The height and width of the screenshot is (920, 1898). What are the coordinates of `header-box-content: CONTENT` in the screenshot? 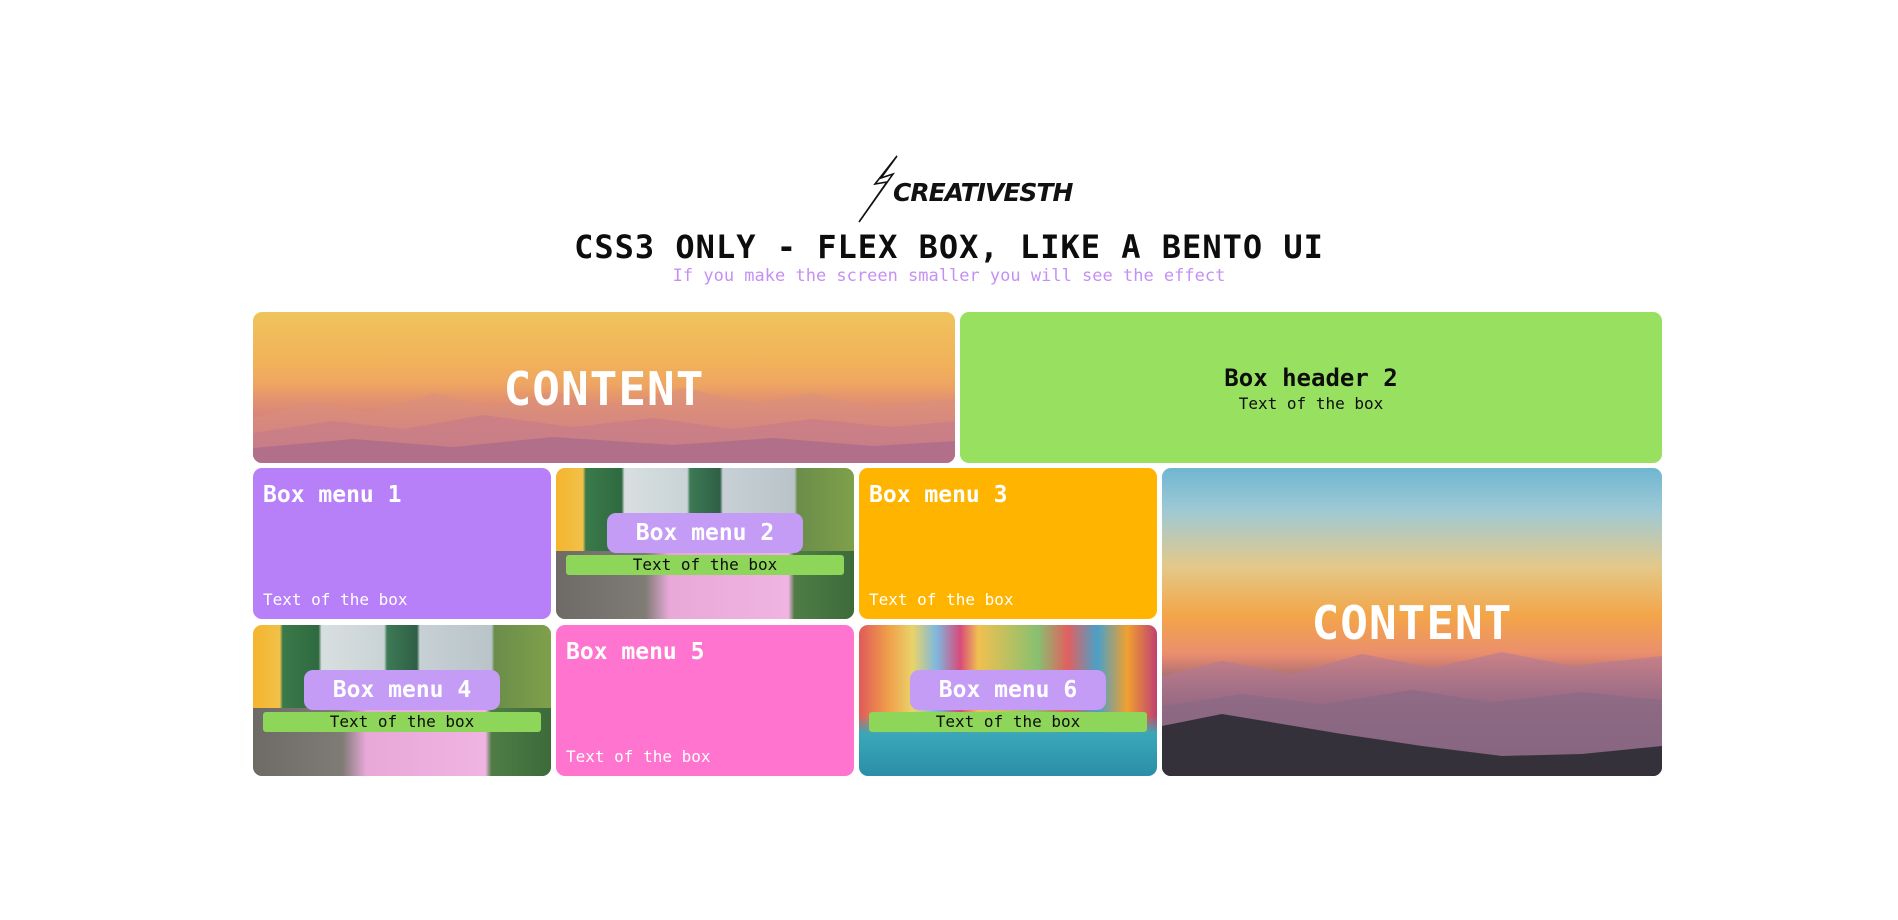 It's located at (604, 387).